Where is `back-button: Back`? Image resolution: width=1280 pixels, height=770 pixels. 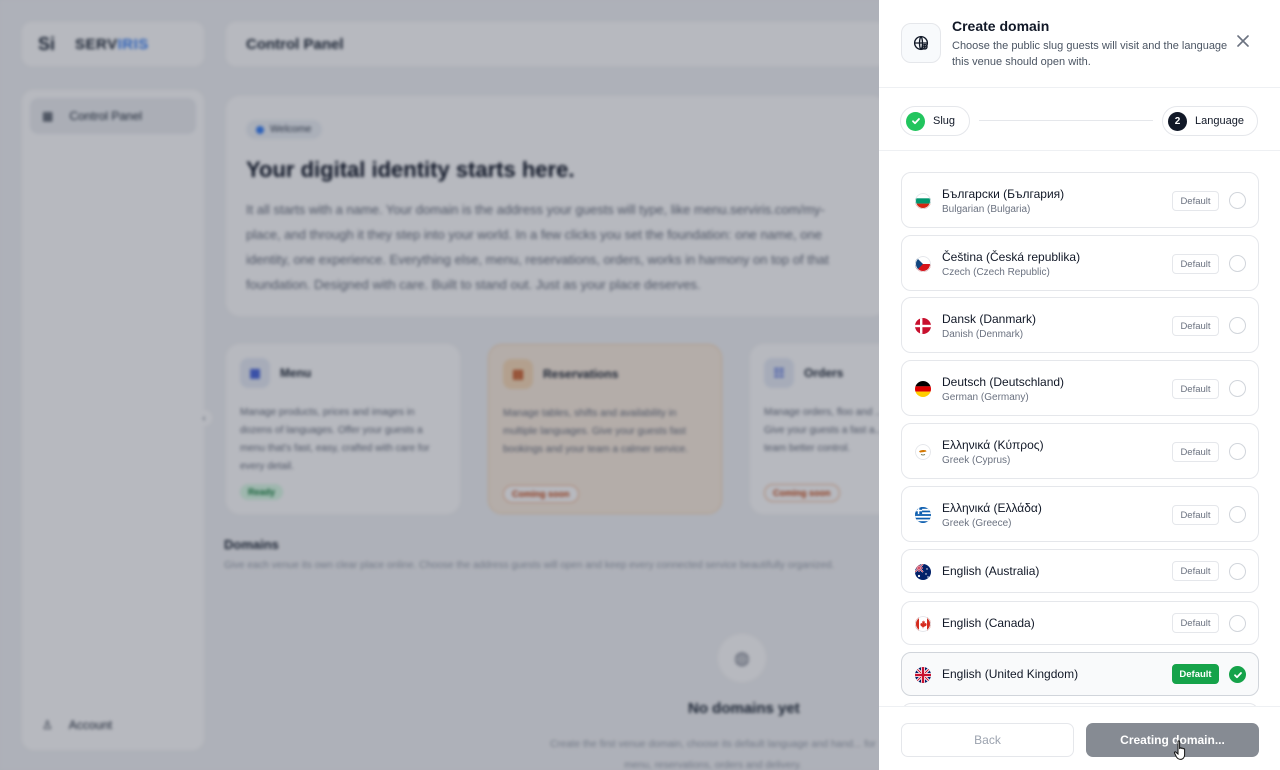 back-button: Back is located at coordinates (987, 740).